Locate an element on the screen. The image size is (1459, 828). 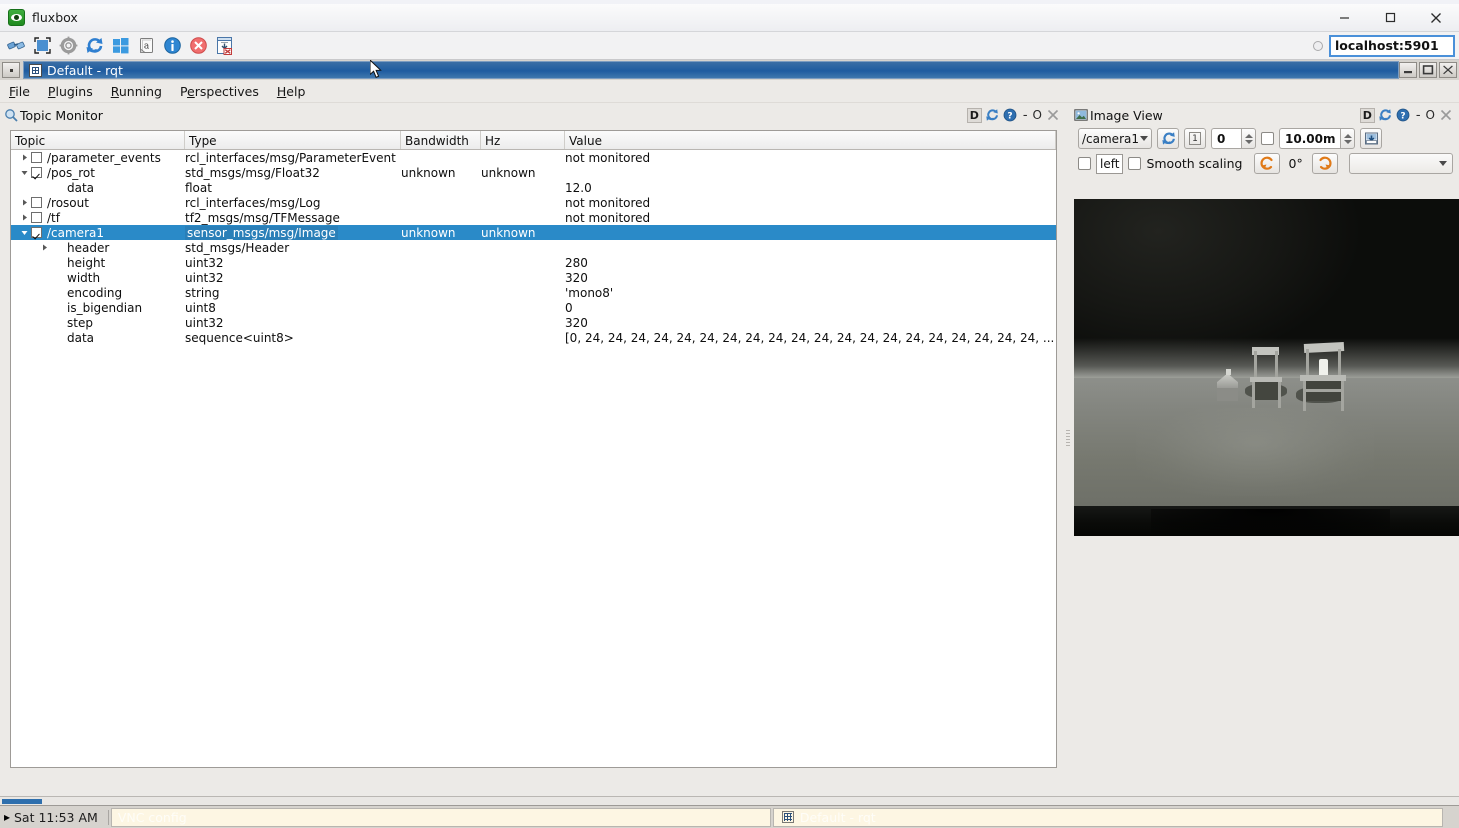
clipboard-icon: a is located at coordinates (146, 46).